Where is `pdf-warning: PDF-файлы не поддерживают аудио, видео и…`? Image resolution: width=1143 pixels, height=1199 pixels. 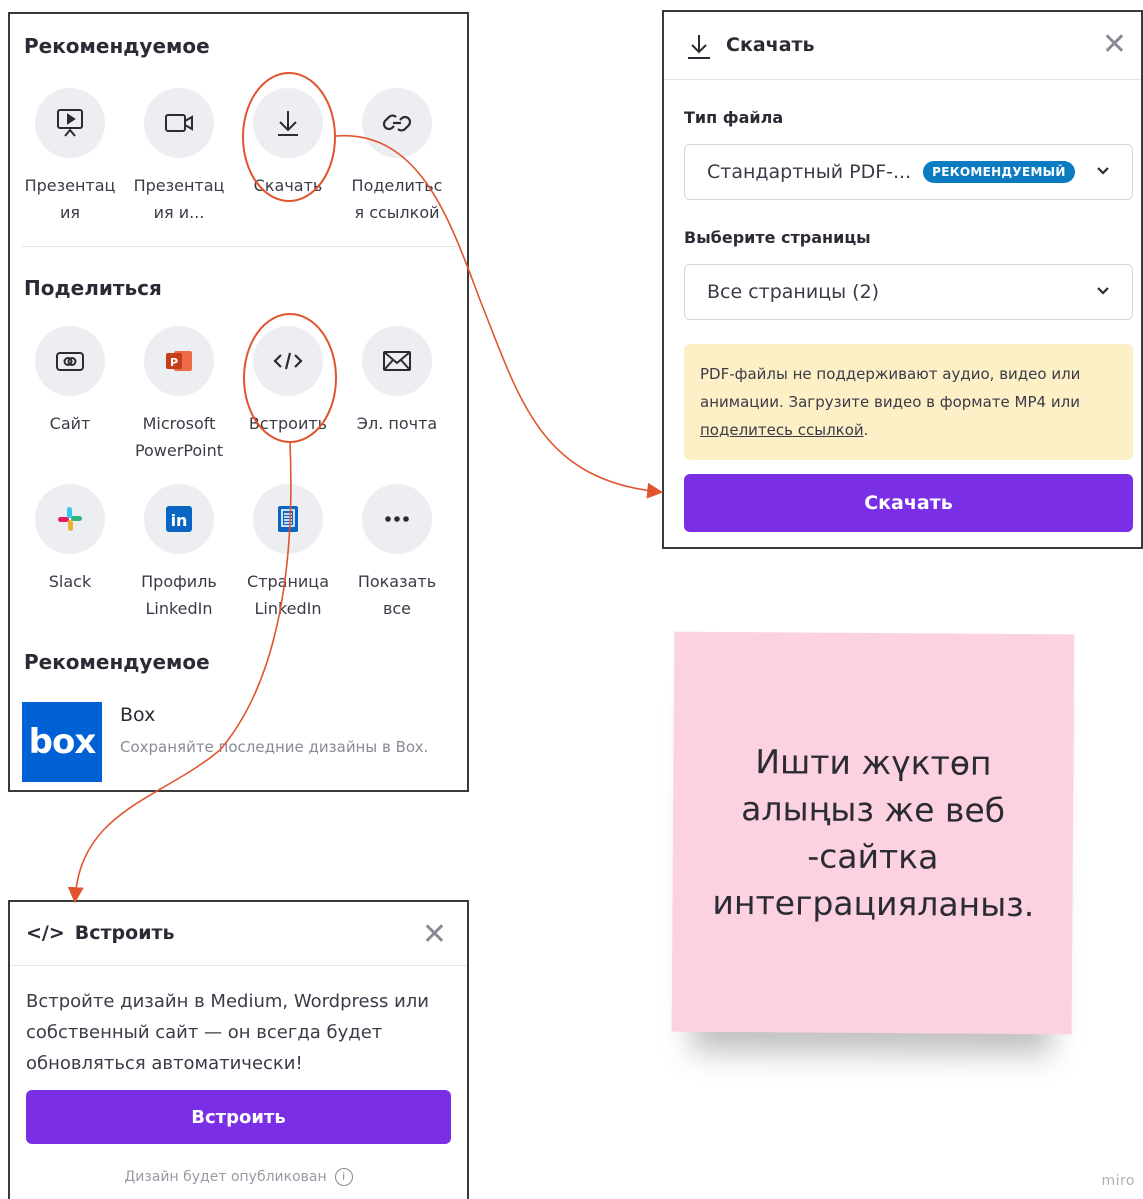 pdf-warning: PDF-файлы не поддерживают аудио, видео и… is located at coordinates (908, 402).